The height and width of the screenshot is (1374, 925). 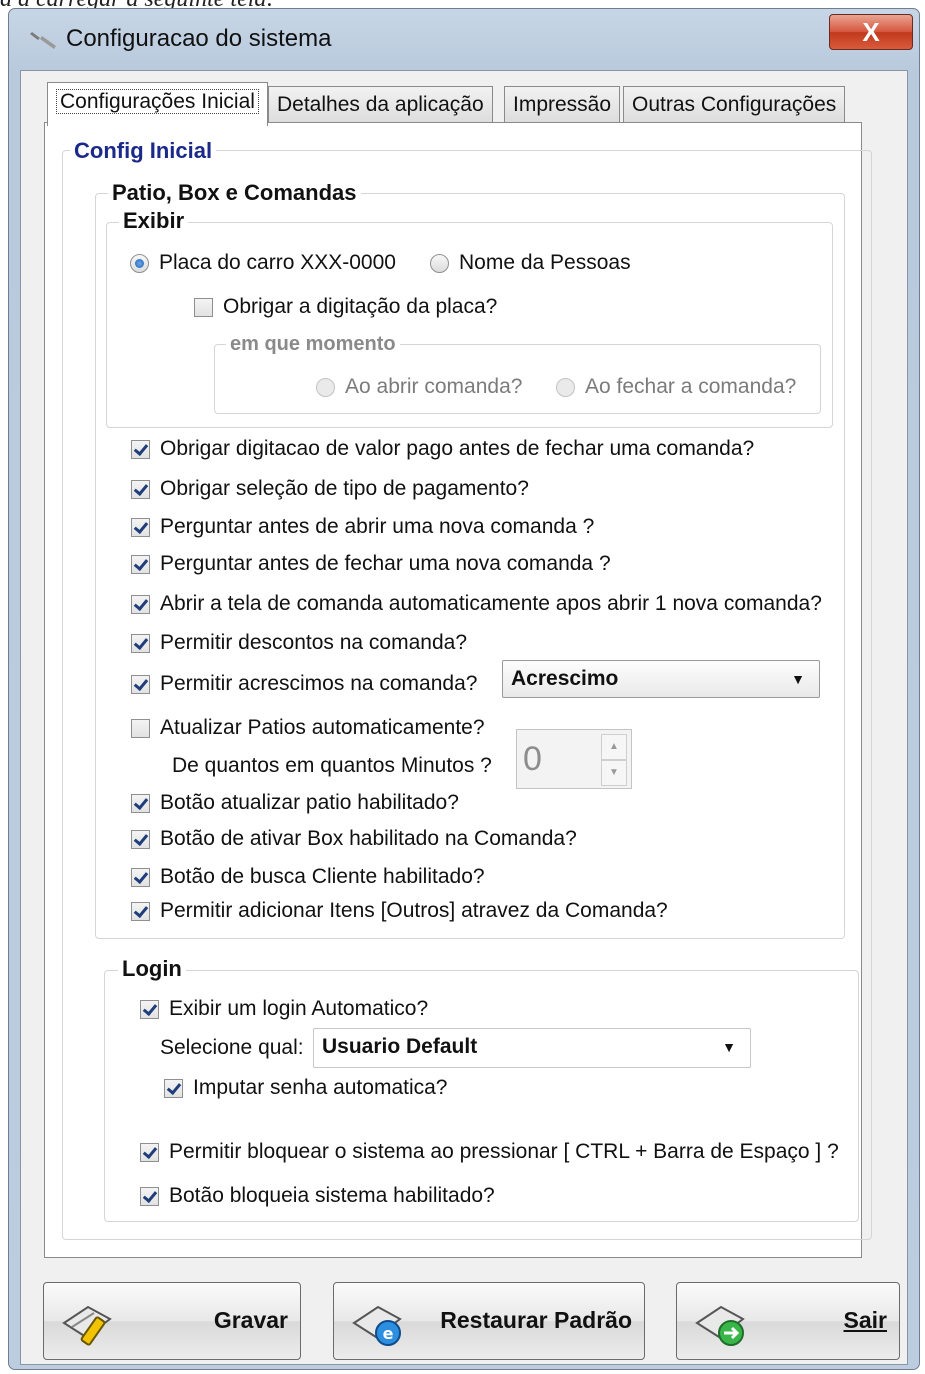 What do you see at coordinates (203, 307) in the screenshot?
I see `obrigar-placa-checkbox` at bounding box center [203, 307].